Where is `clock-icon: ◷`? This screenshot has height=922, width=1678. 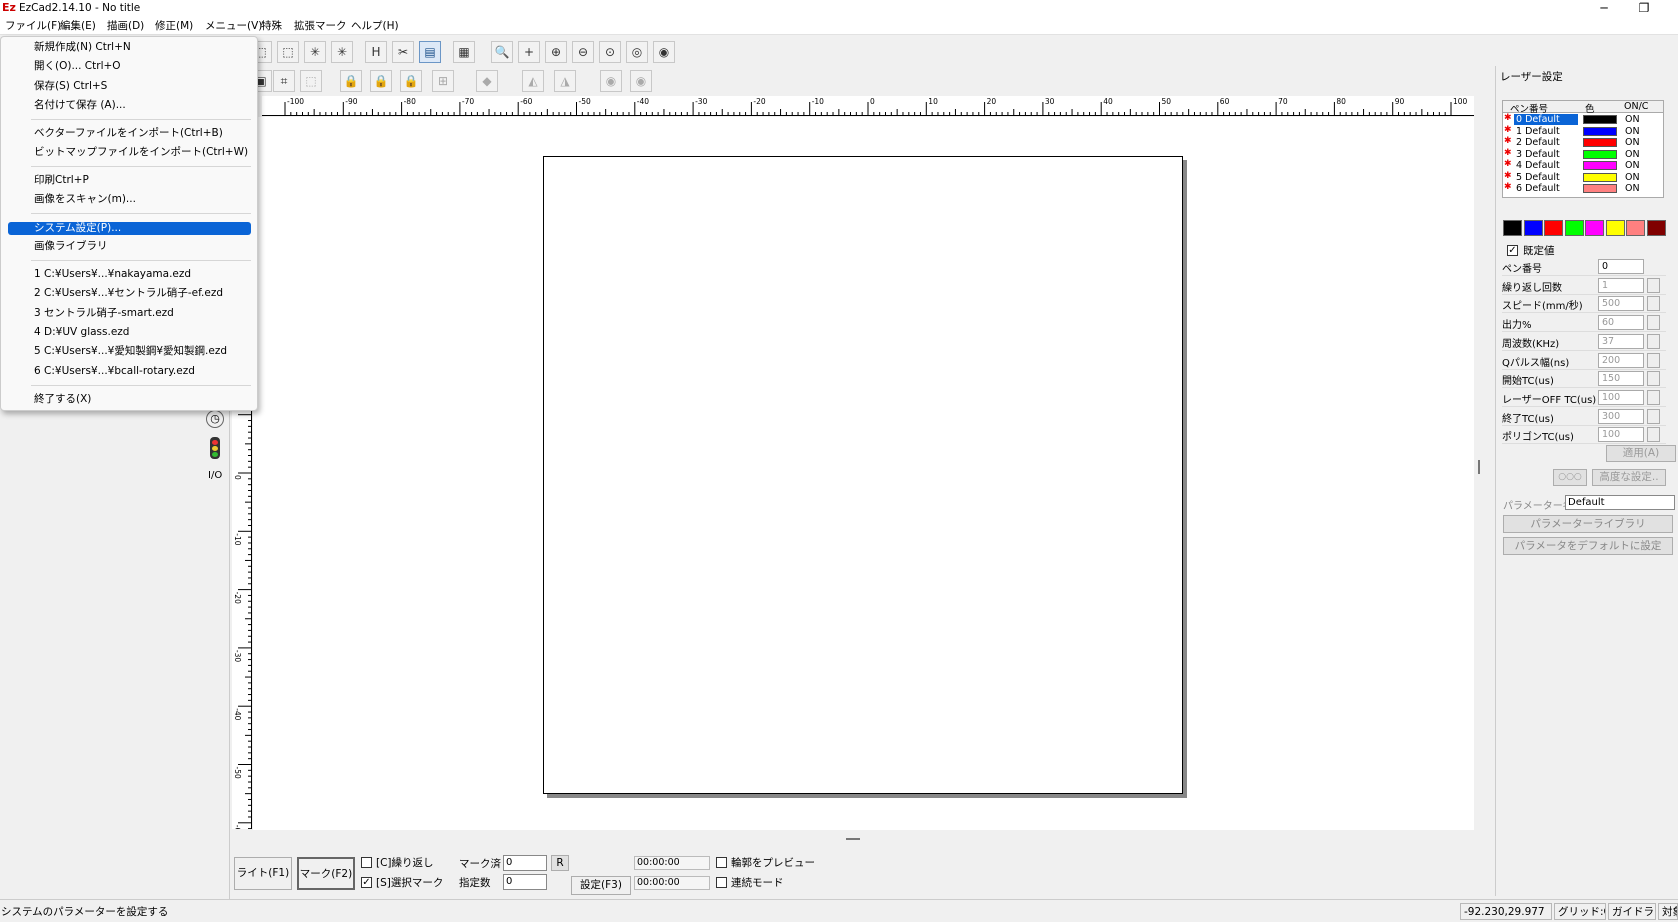 clock-icon: ◷ is located at coordinates (215, 419).